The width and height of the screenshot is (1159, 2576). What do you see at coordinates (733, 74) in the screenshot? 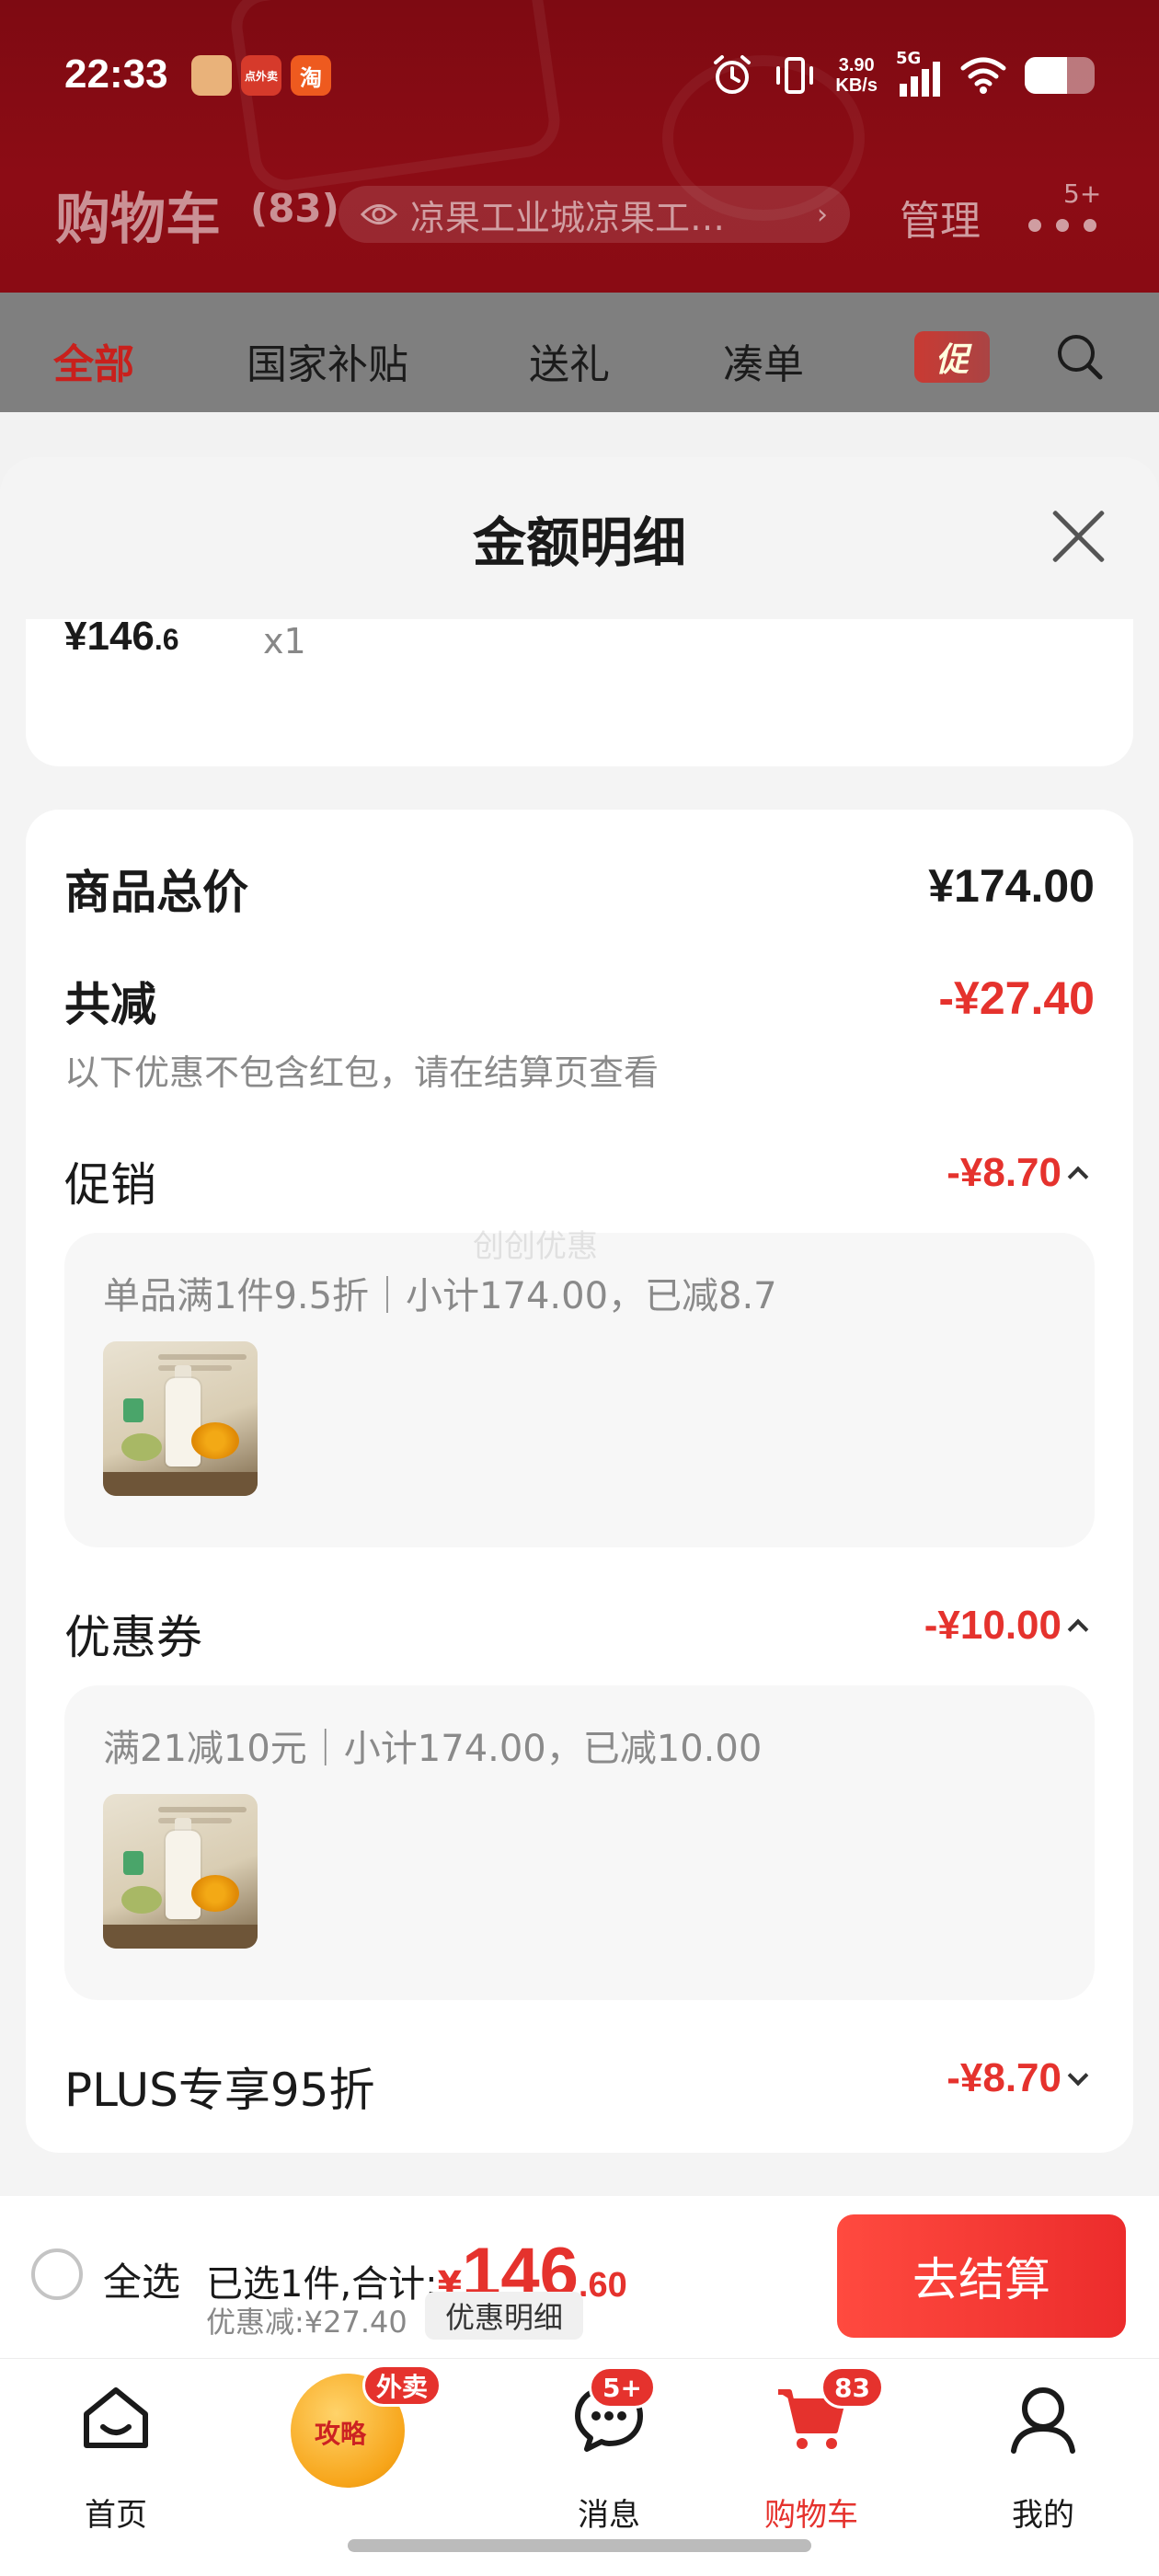
I see `alarm-icon` at bounding box center [733, 74].